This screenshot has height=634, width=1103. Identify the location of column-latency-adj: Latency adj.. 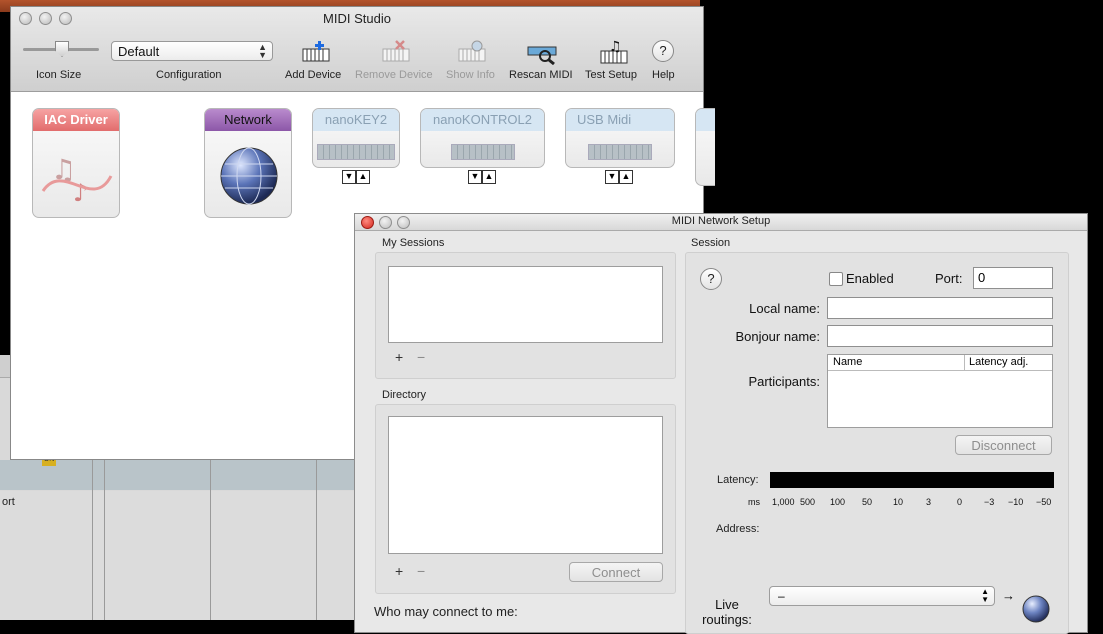
(998, 362).